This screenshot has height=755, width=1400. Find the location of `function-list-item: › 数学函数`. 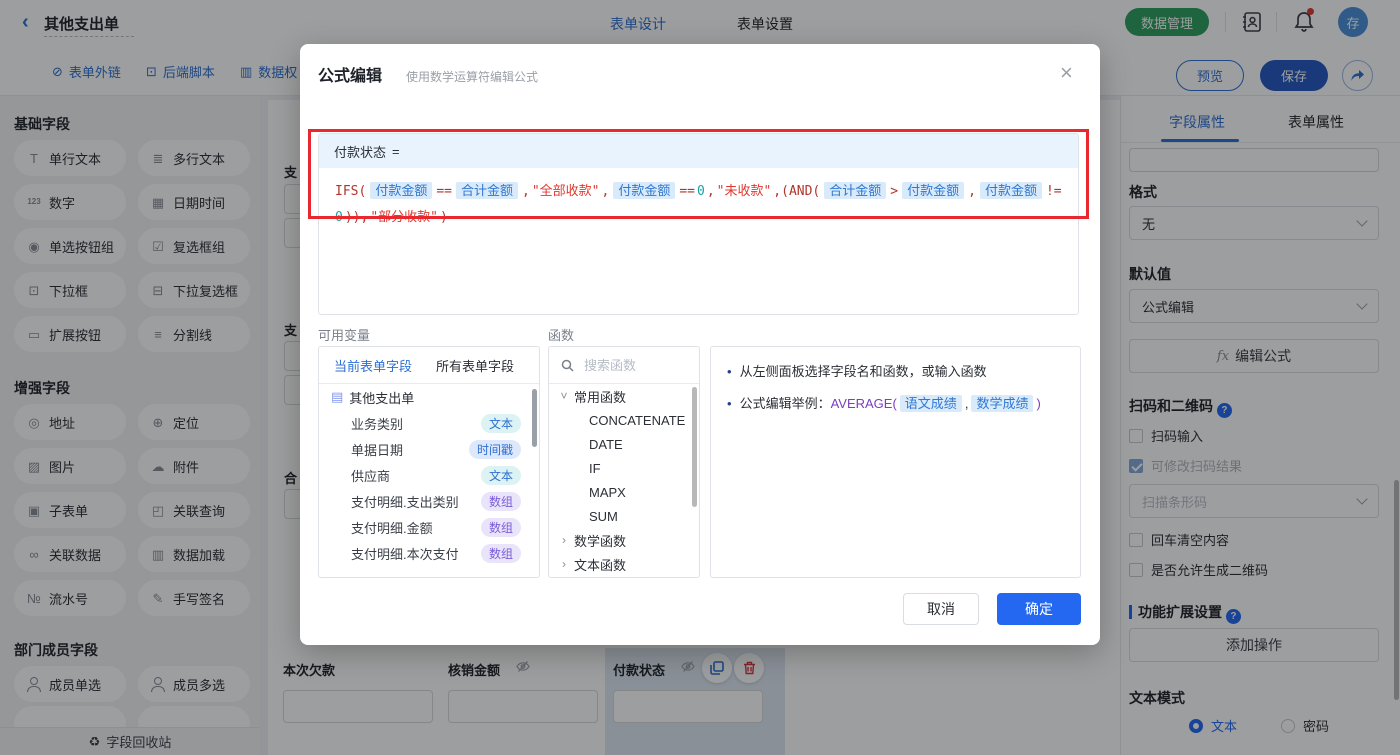

function-list-item: › 数学函数 is located at coordinates (624, 540).